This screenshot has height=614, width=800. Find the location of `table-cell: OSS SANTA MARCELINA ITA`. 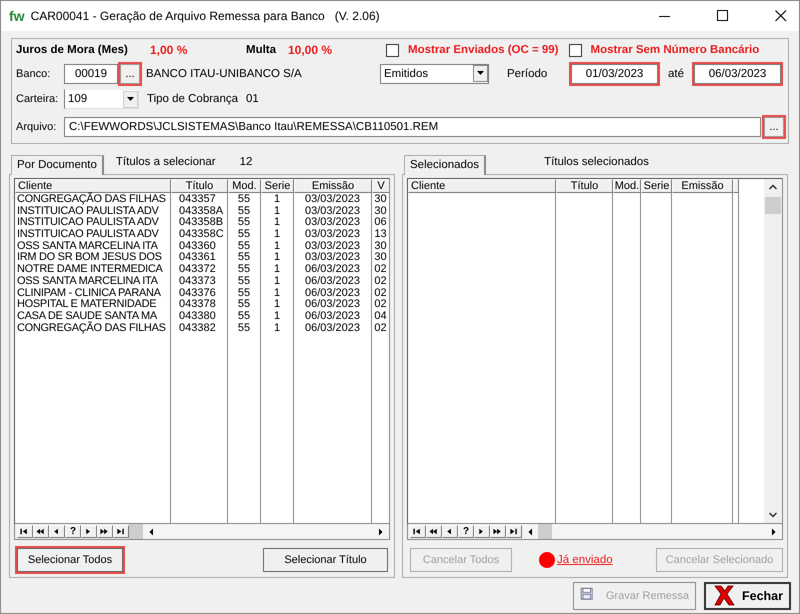

table-cell: OSS SANTA MARCELINA ITA is located at coordinates (93, 280).